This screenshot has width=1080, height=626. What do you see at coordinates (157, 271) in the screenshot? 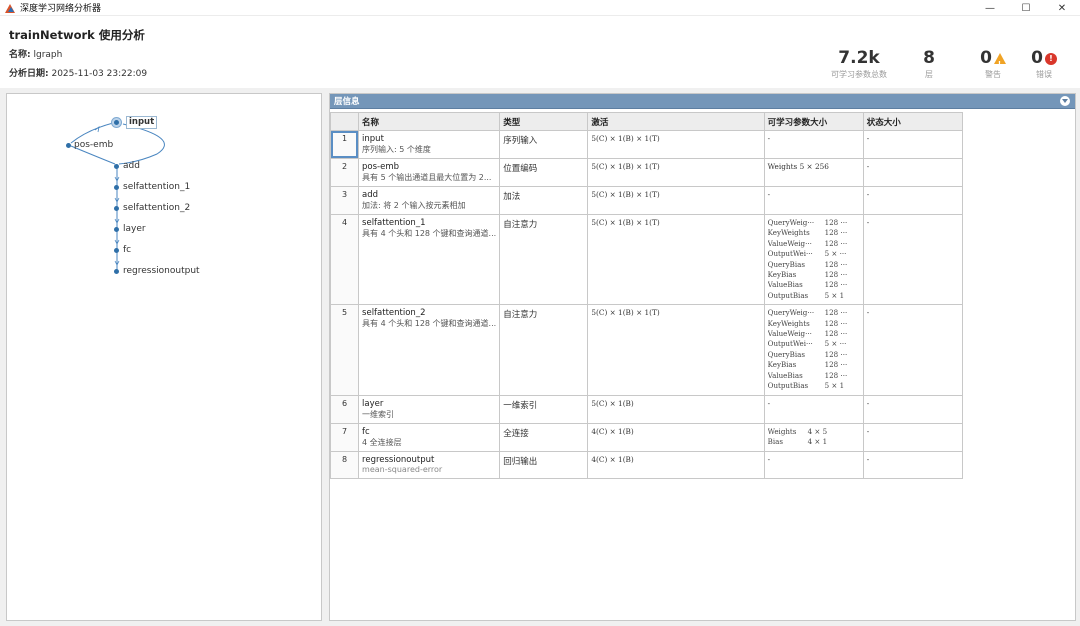
I see `graph-node-regressionoutput: regressionoutput` at bounding box center [157, 271].